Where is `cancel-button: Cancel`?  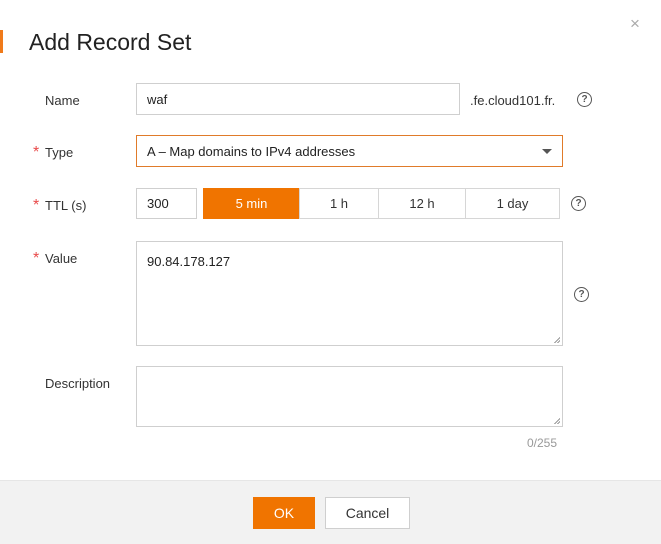
cancel-button: Cancel is located at coordinates (367, 513).